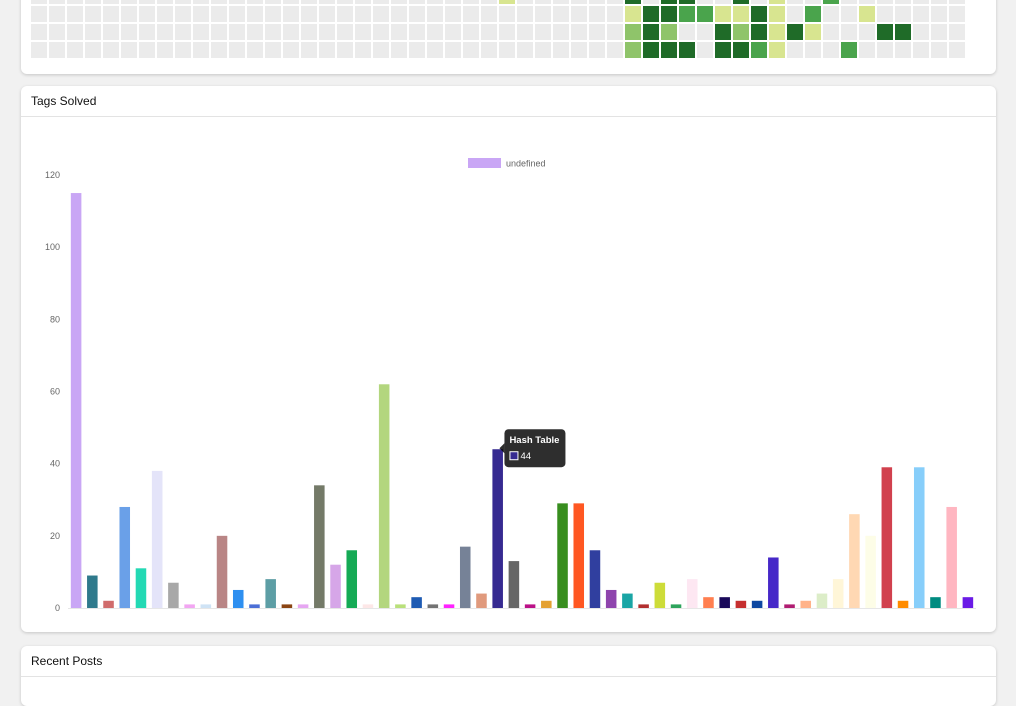 The width and height of the screenshot is (1016, 706). Describe the element at coordinates (534, 440) in the screenshot. I see `tooltip-title: Hash Table` at that location.